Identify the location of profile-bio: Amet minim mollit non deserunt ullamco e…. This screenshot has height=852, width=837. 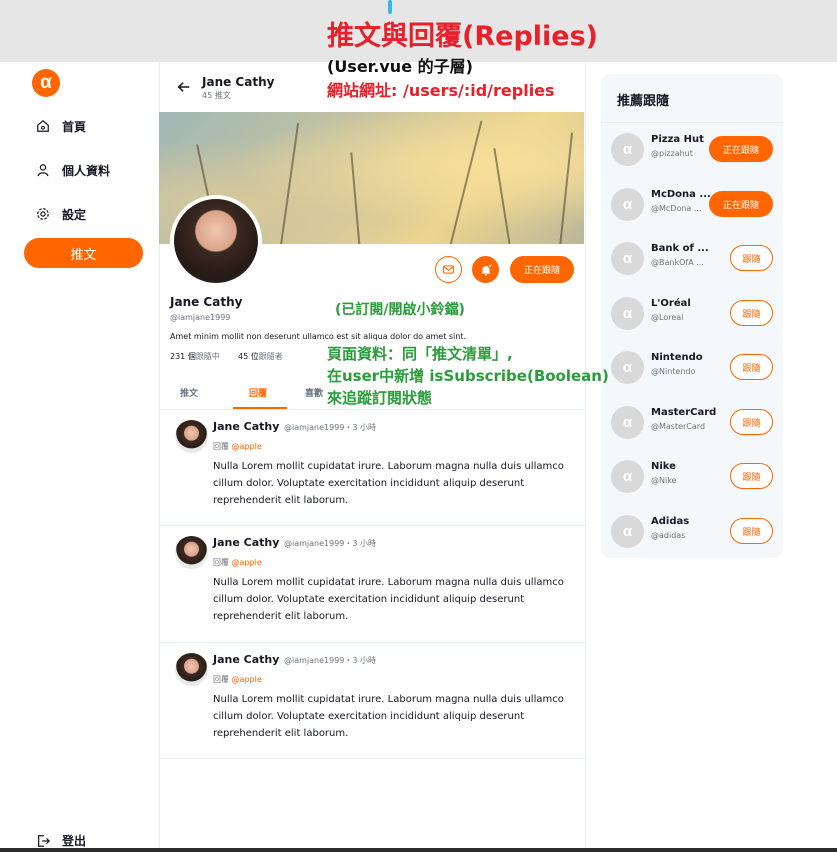
(318, 336).